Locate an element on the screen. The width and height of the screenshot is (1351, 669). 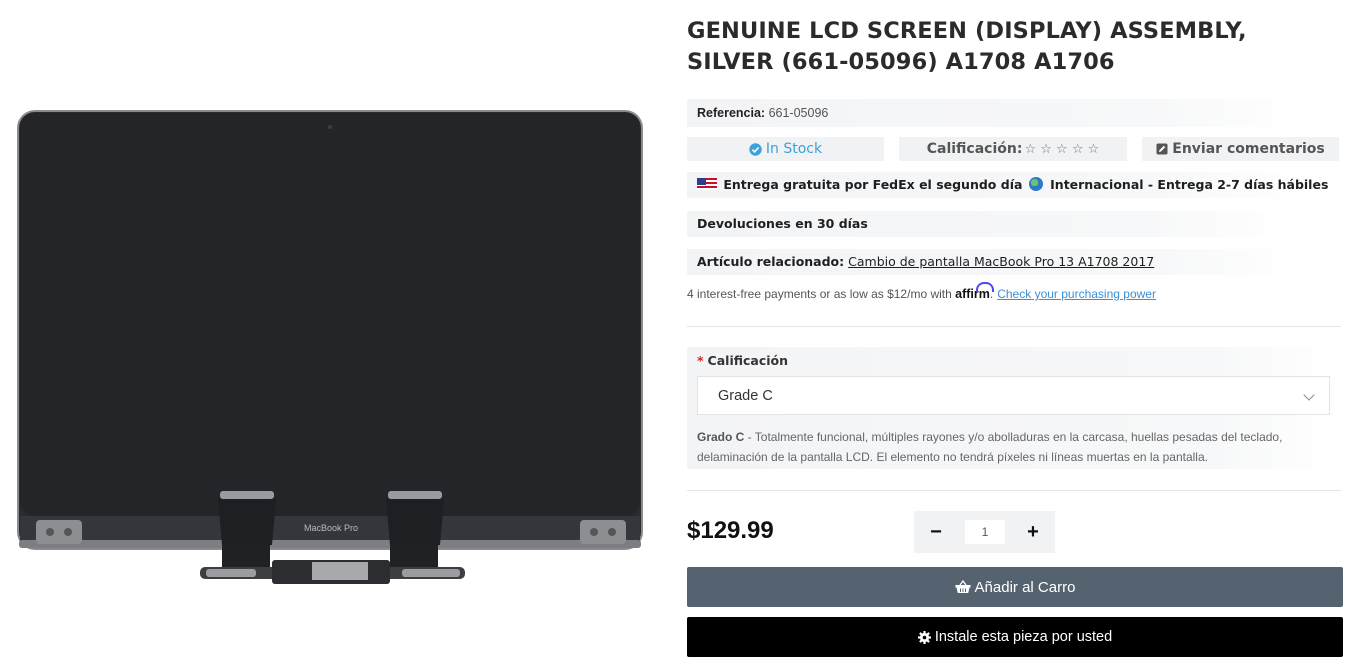
returns-text: Devoluciones en 30 días is located at coordinates (782, 223).